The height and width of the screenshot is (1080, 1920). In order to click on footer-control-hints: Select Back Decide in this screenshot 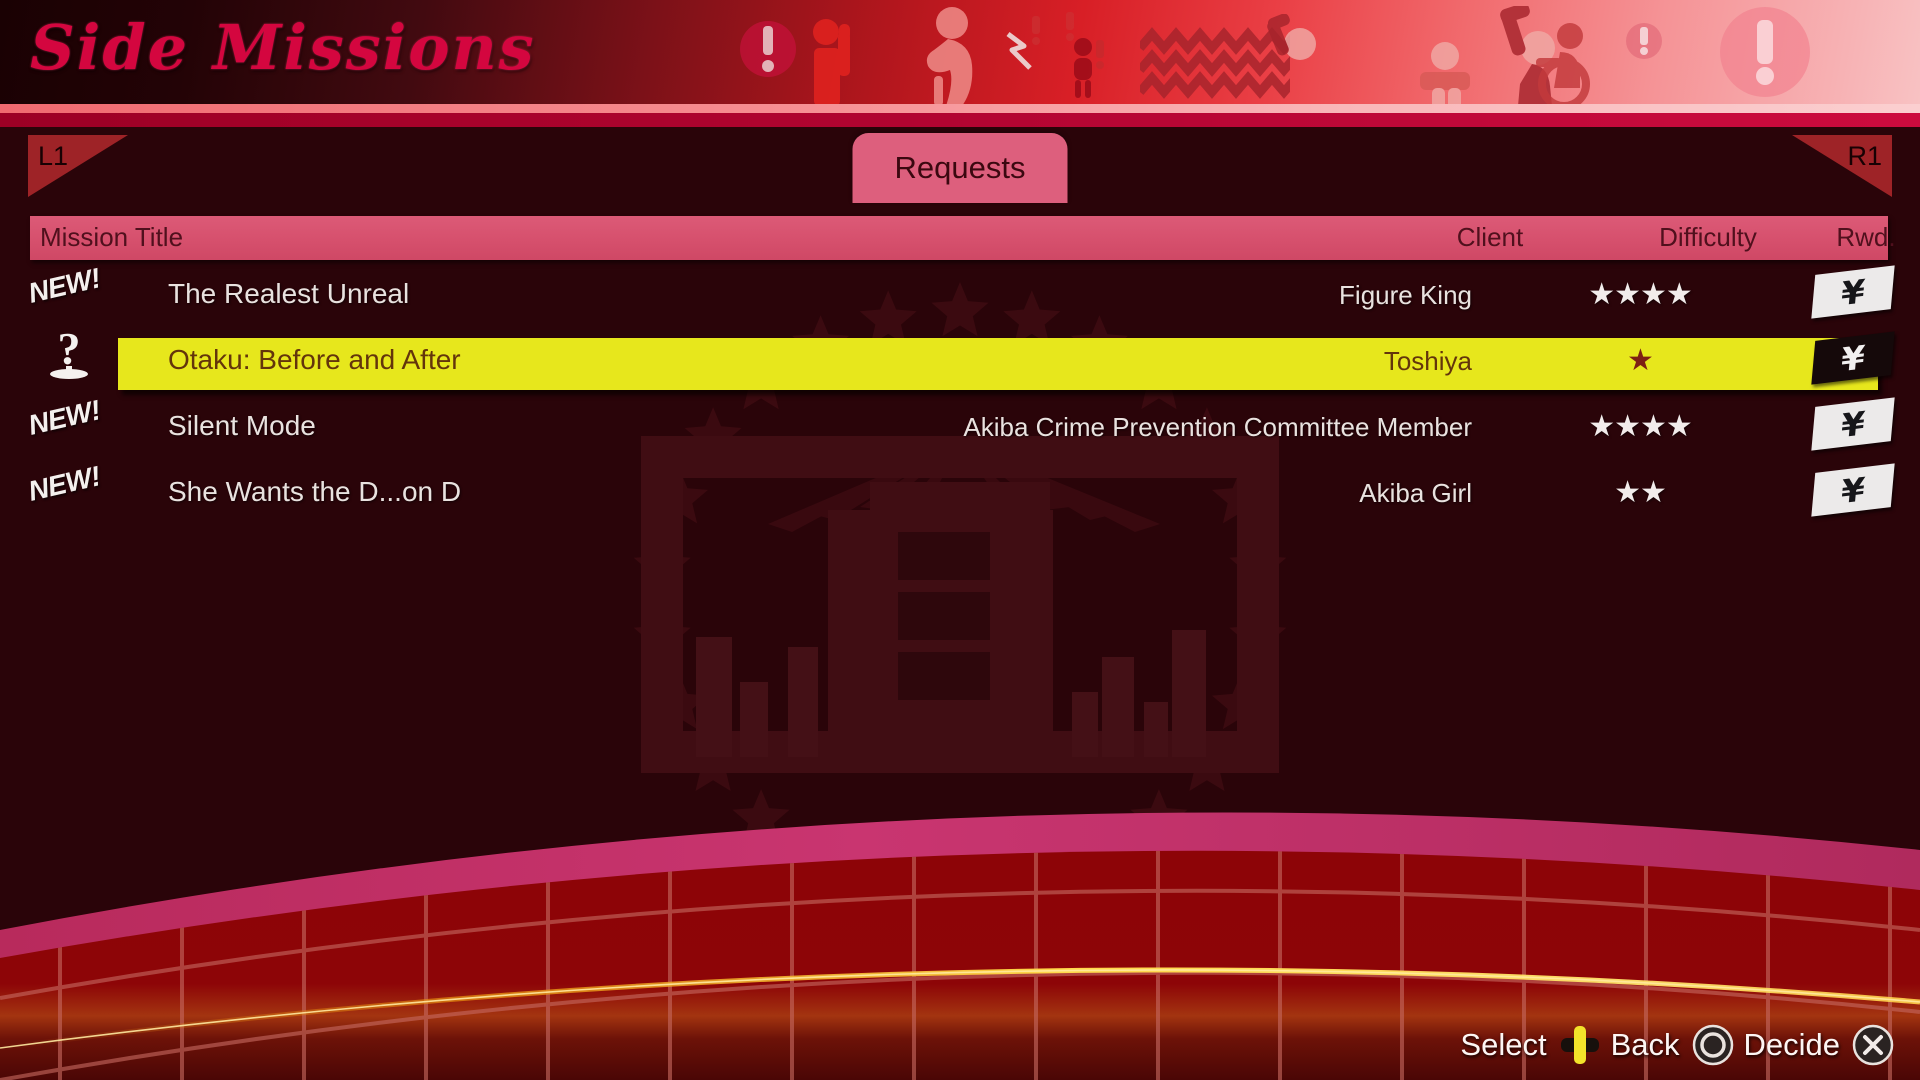, I will do `click(1677, 1045)`.